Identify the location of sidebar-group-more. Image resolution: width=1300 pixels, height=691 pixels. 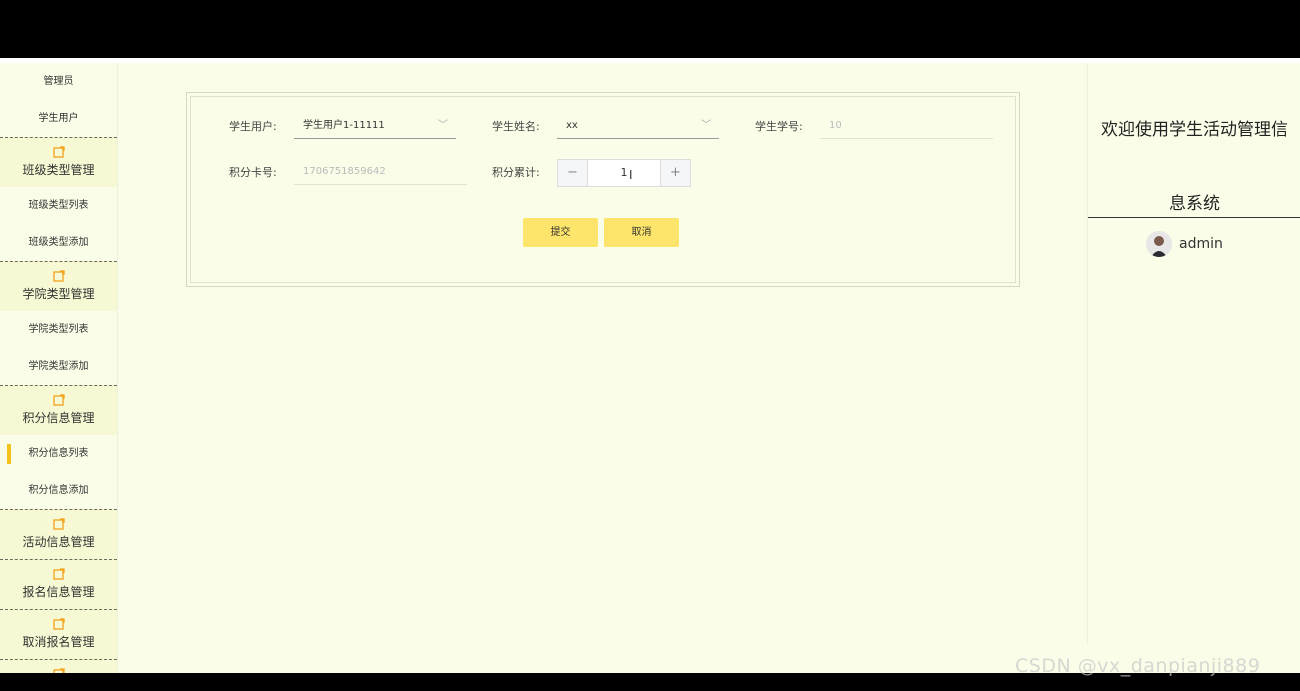
(58, 666).